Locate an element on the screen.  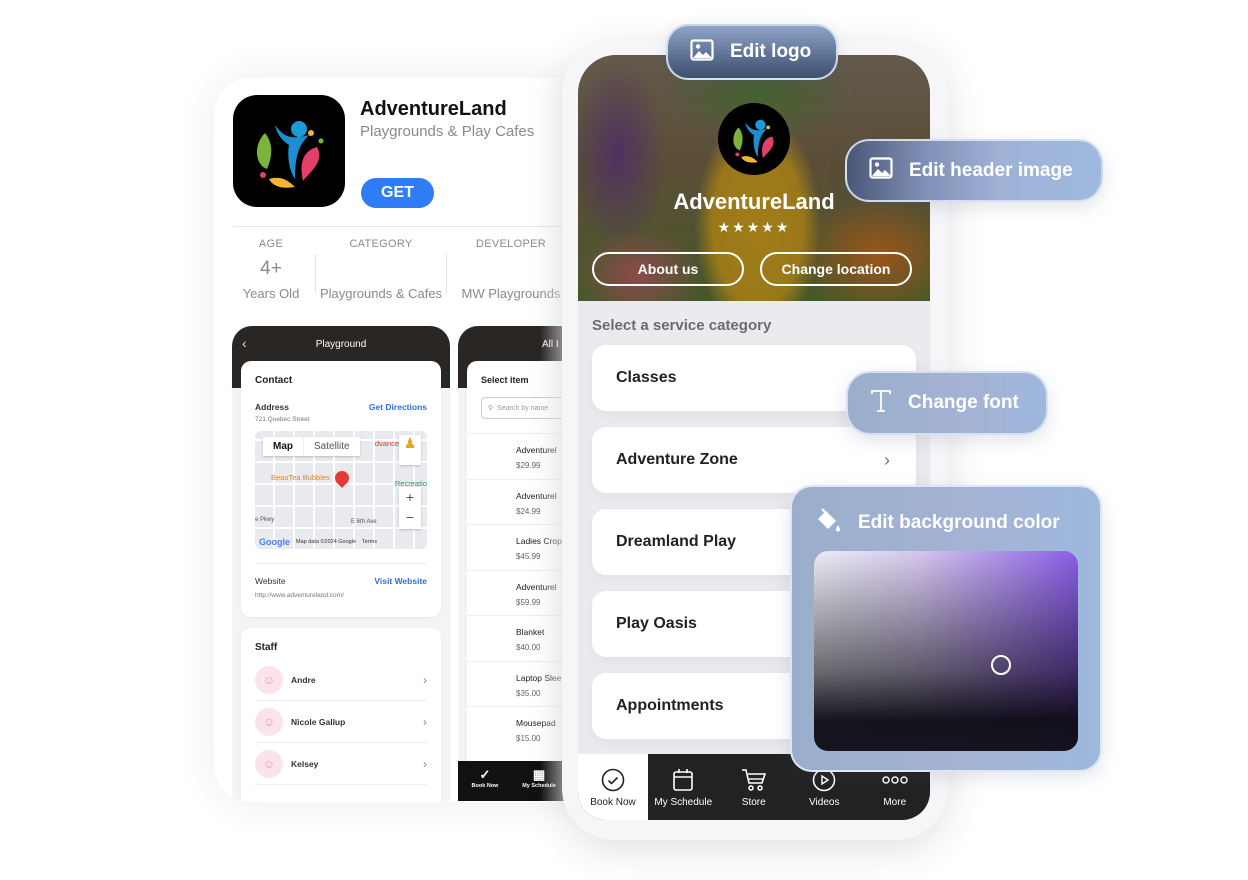
tab-label: My Schedule is located at coordinates (683, 802).